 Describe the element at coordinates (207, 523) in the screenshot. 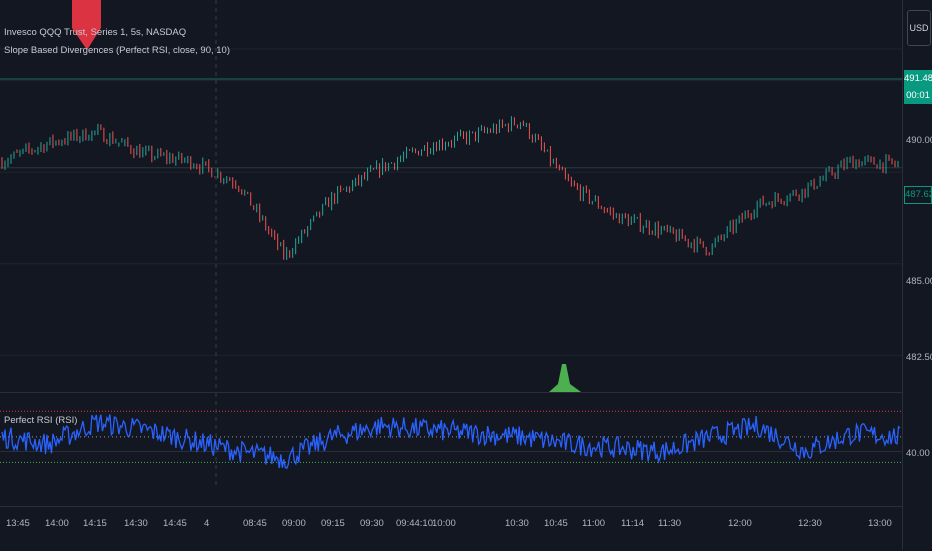

I see `time-label: 4` at that location.